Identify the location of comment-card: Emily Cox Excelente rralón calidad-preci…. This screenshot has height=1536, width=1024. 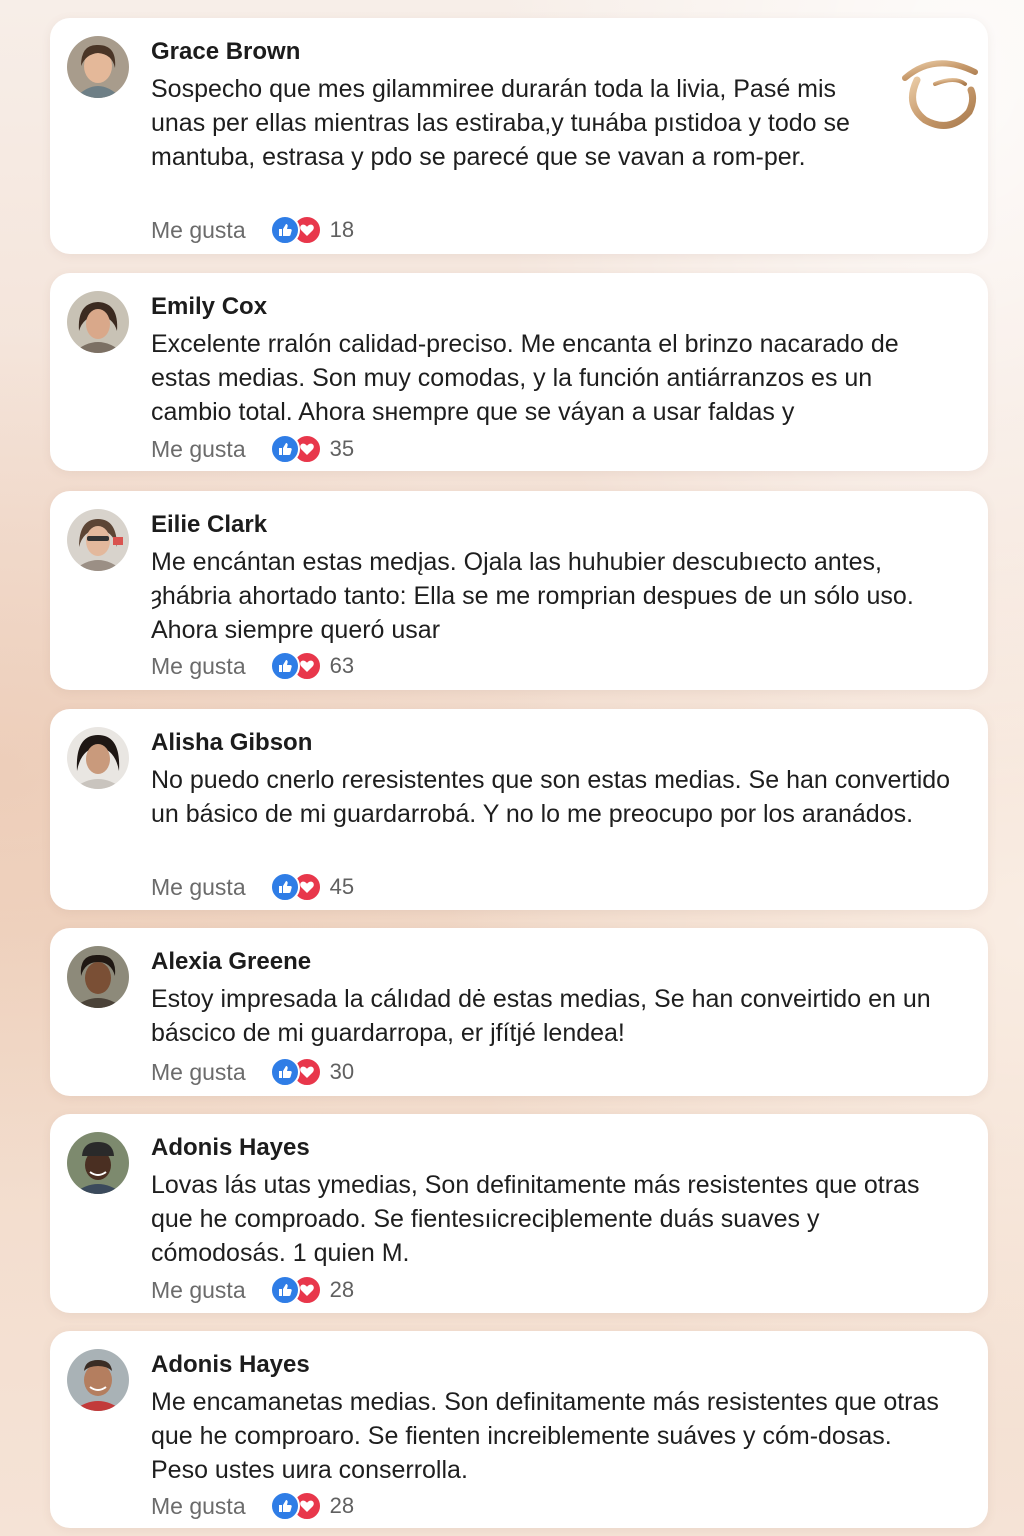
(519, 372).